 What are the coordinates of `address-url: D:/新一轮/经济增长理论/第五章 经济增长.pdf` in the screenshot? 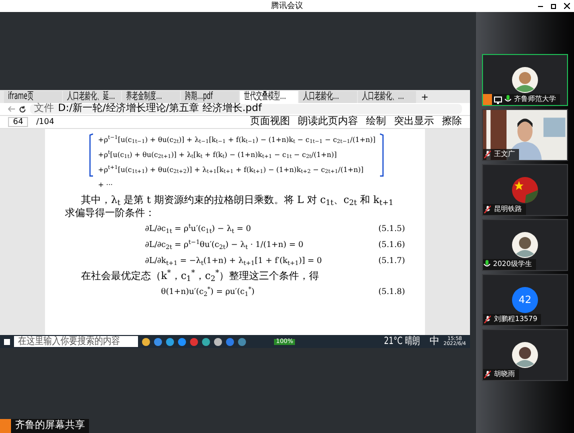 It's located at (160, 109).